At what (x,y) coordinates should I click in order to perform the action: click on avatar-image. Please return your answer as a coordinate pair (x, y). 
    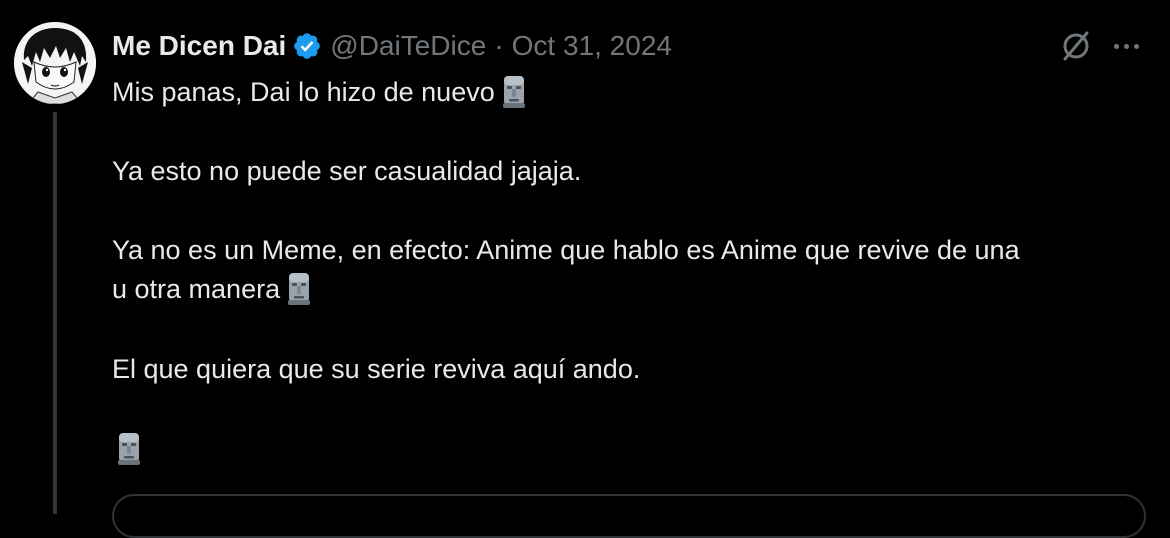
    Looking at the image, I should click on (55, 63).